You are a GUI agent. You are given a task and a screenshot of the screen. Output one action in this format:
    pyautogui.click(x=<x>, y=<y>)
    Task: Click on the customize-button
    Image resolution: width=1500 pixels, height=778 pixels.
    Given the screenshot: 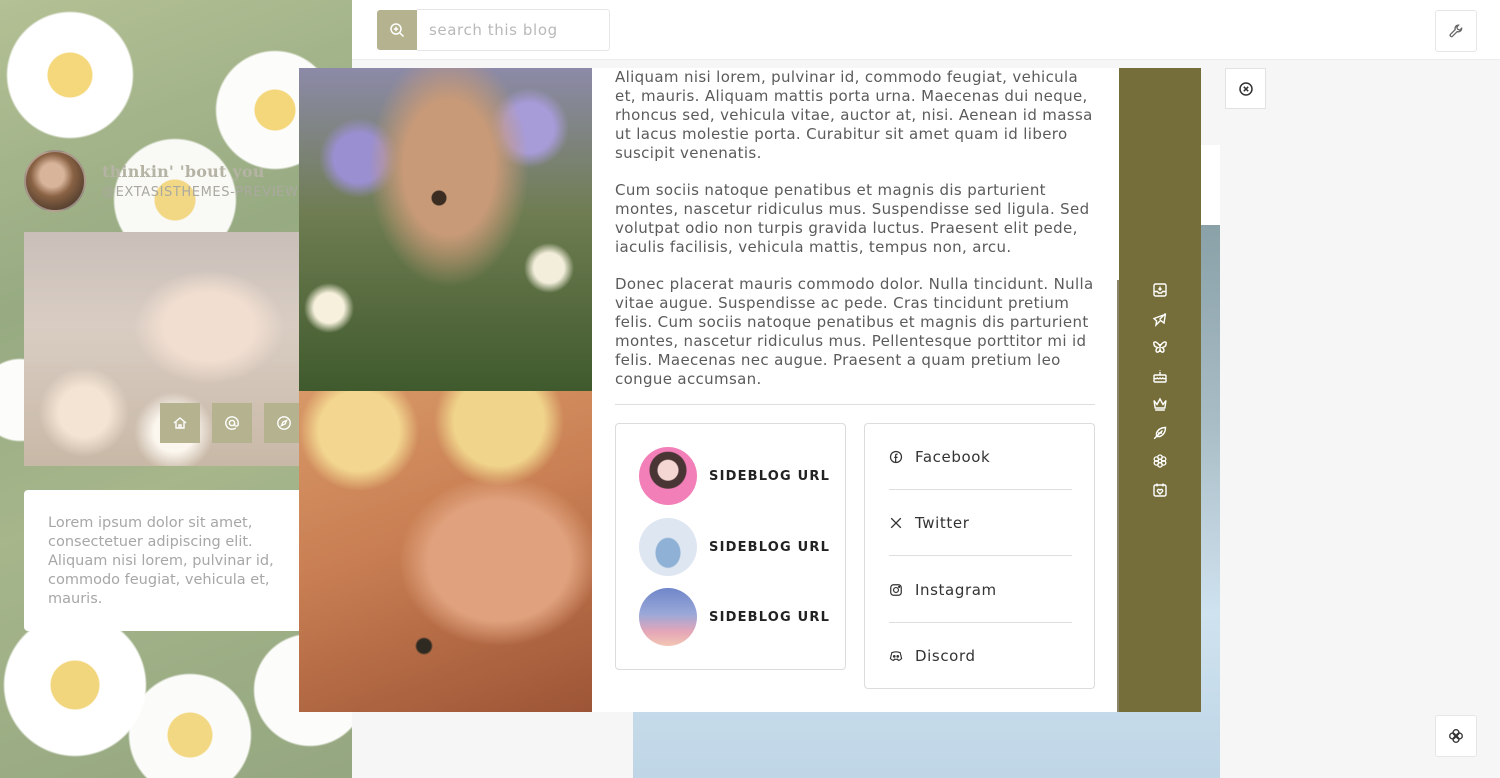 What is the action you would take?
    pyautogui.click(x=1456, y=31)
    